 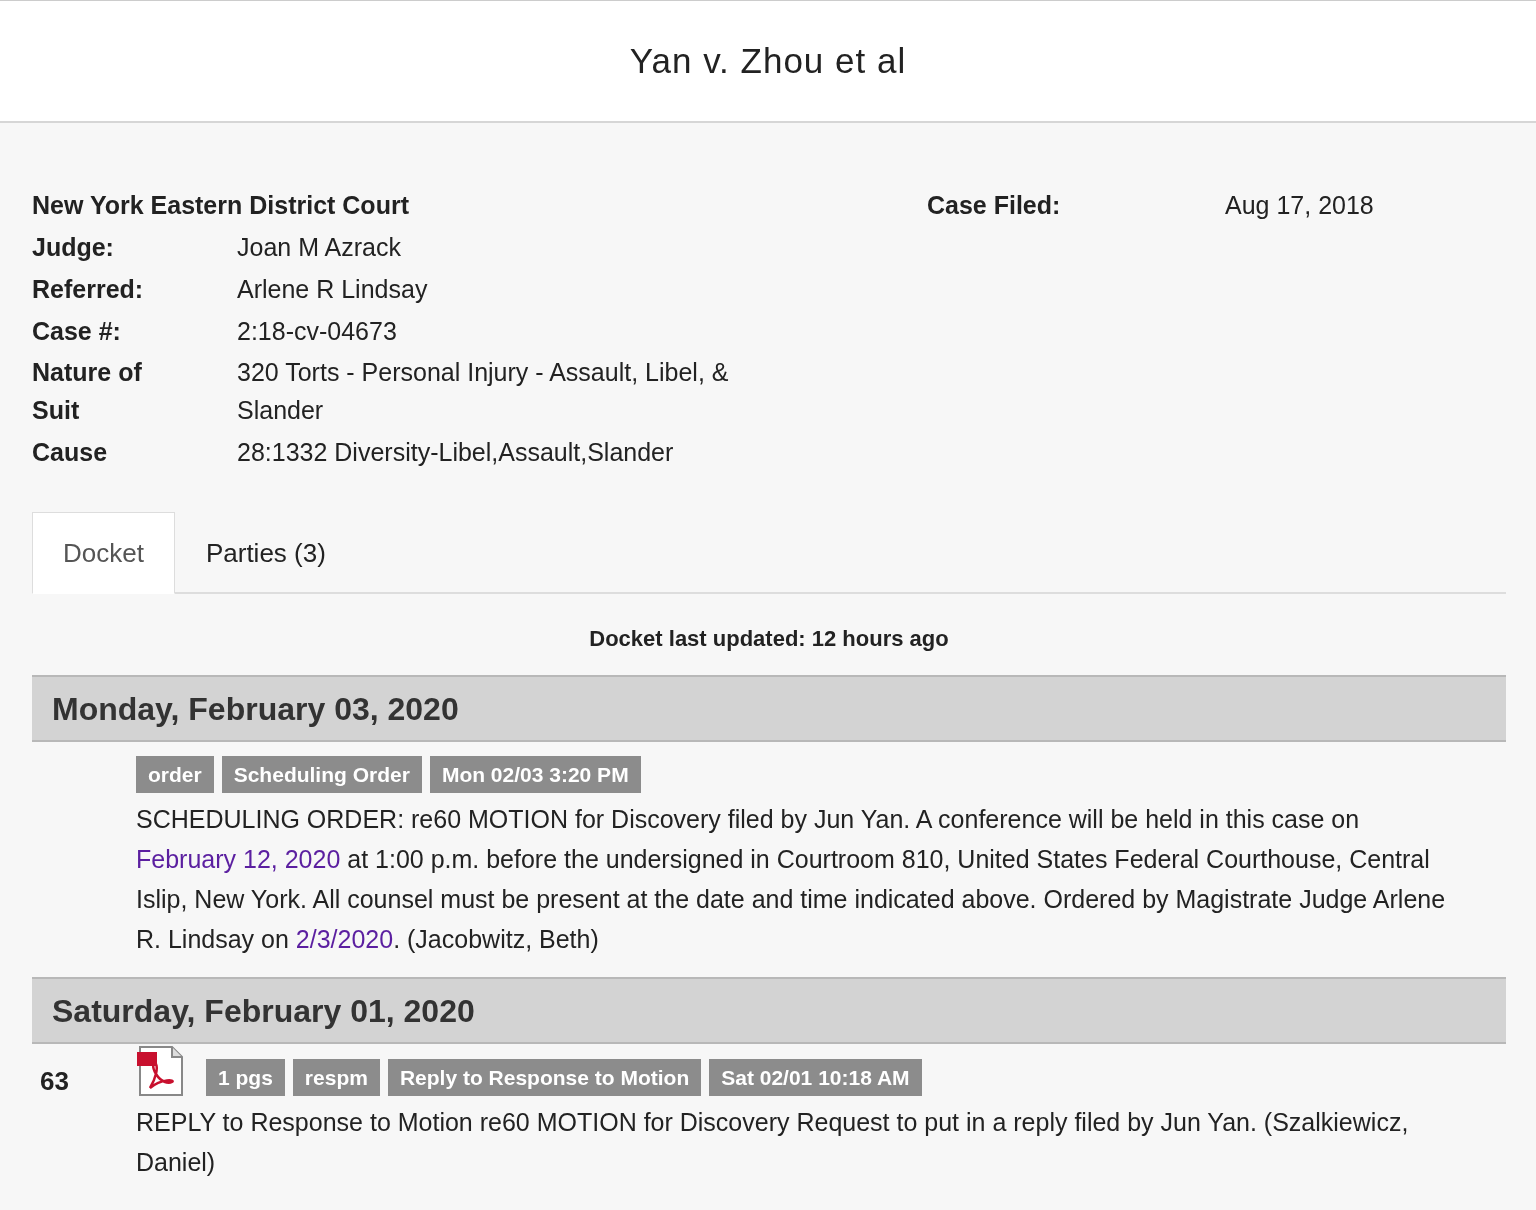 I want to click on date-header: Monday, February 03, 2020, so click(x=769, y=708).